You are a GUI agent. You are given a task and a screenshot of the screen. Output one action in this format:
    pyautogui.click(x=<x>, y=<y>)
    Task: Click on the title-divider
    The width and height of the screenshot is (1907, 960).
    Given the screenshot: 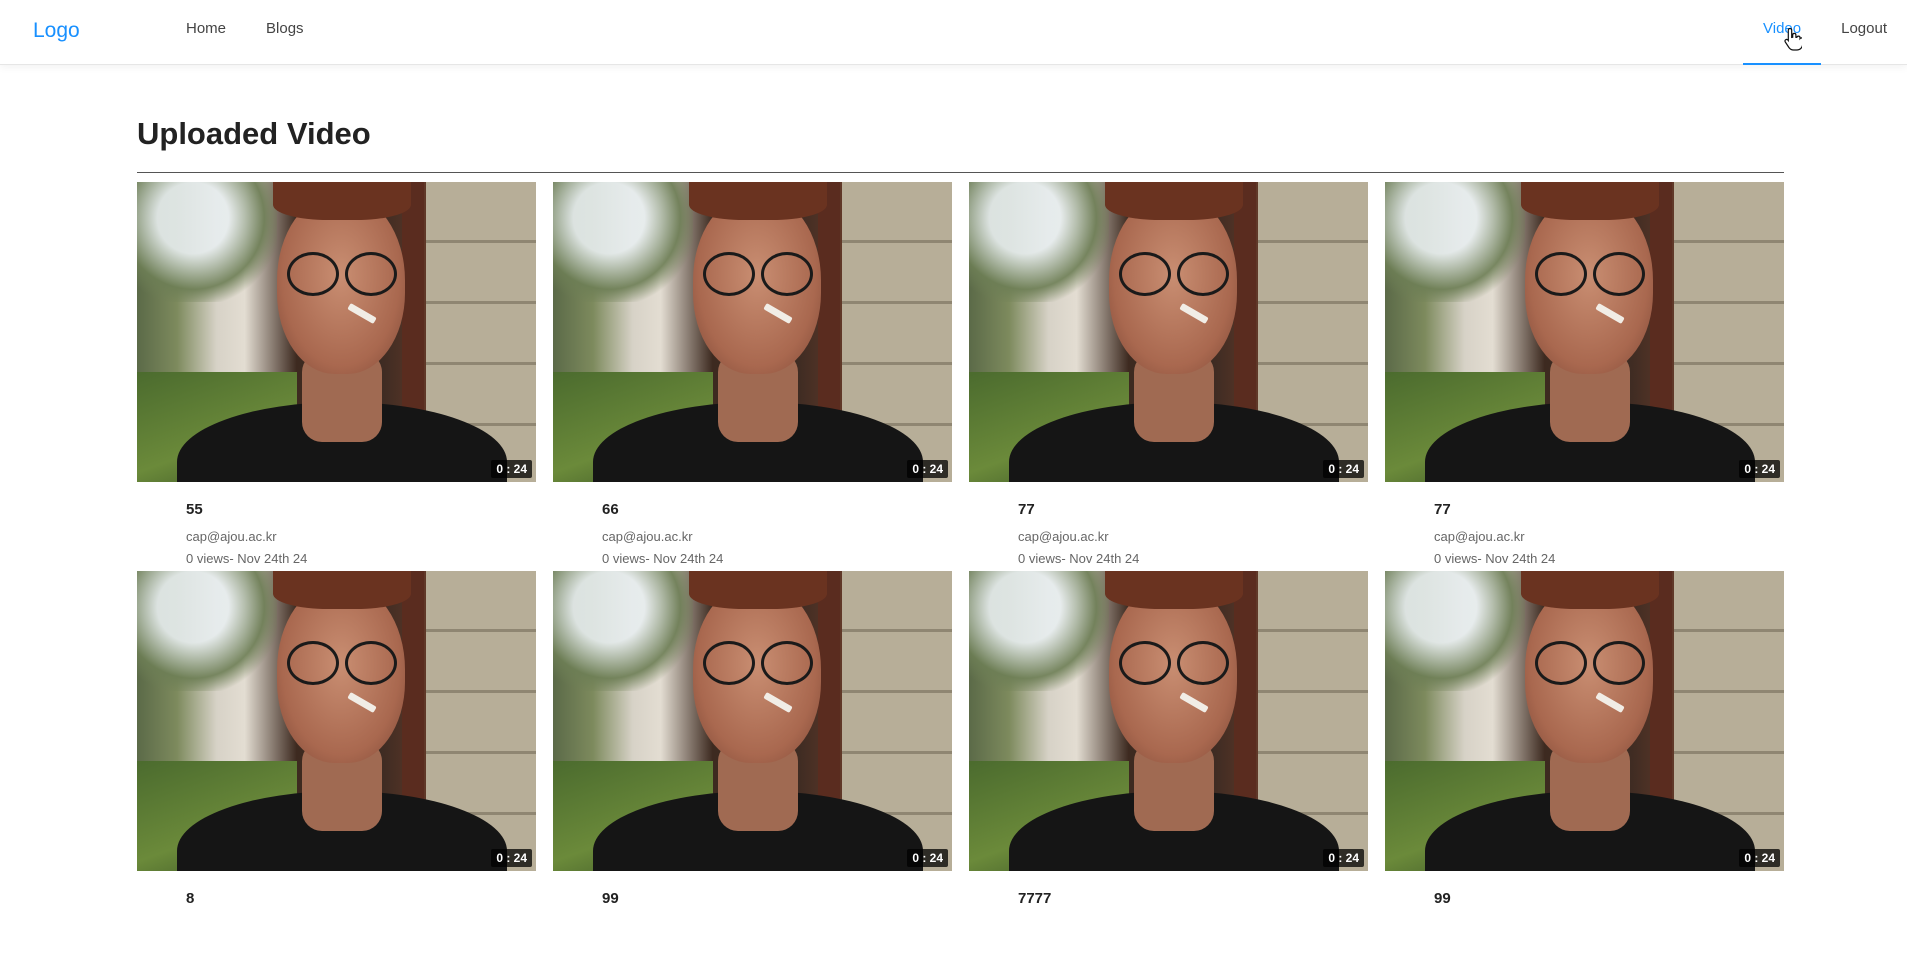 What is the action you would take?
    pyautogui.click(x=960, y=172)
    